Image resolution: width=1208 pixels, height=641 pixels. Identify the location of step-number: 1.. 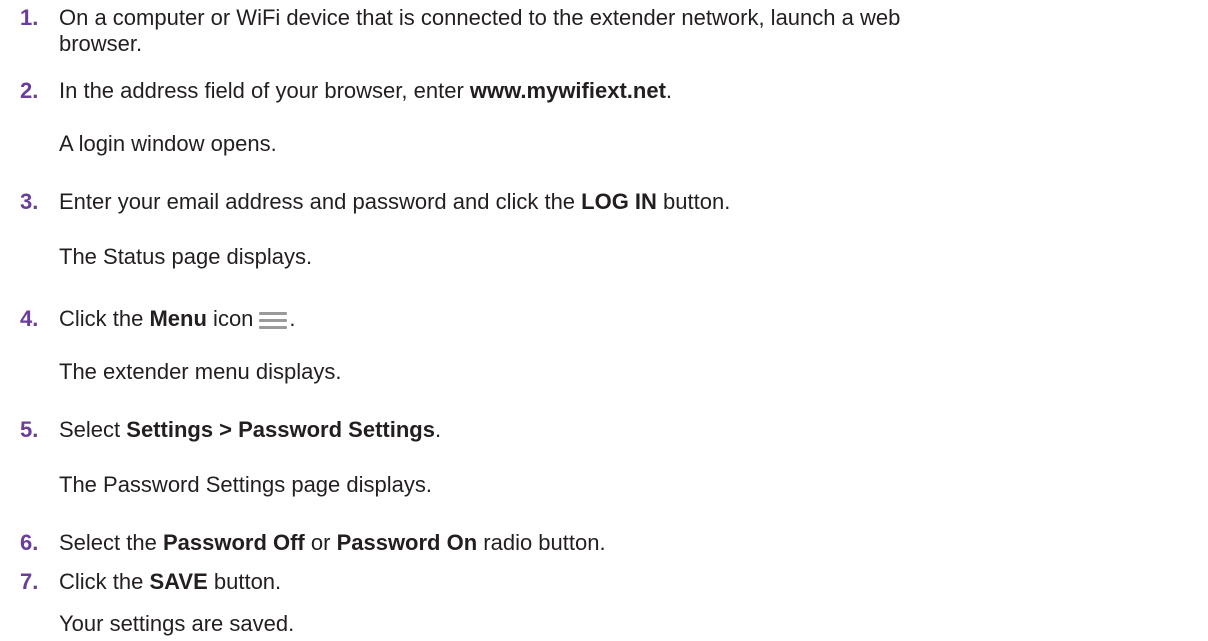
(29, 17).